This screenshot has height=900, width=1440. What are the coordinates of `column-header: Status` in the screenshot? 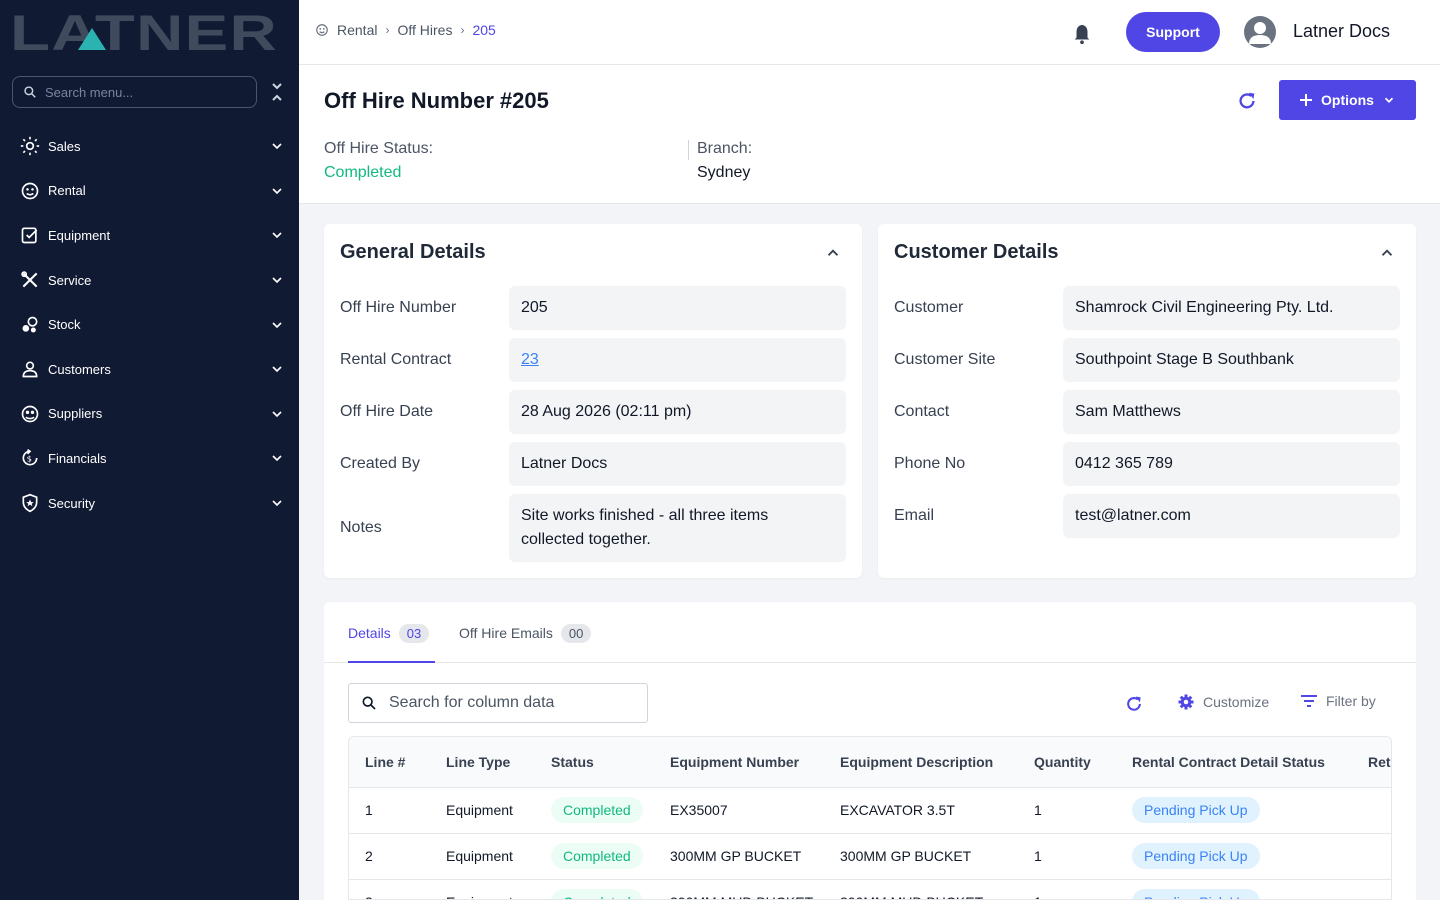 It's located at (594, 762).